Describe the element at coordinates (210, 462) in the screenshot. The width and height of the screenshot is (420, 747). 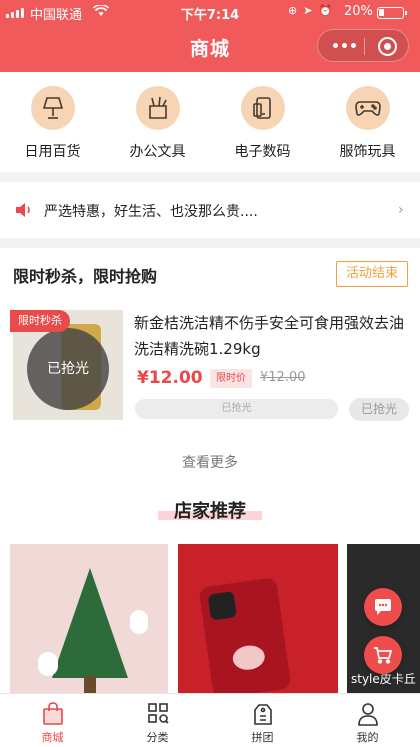
I see `view-more-link: 查看更多` at that location.